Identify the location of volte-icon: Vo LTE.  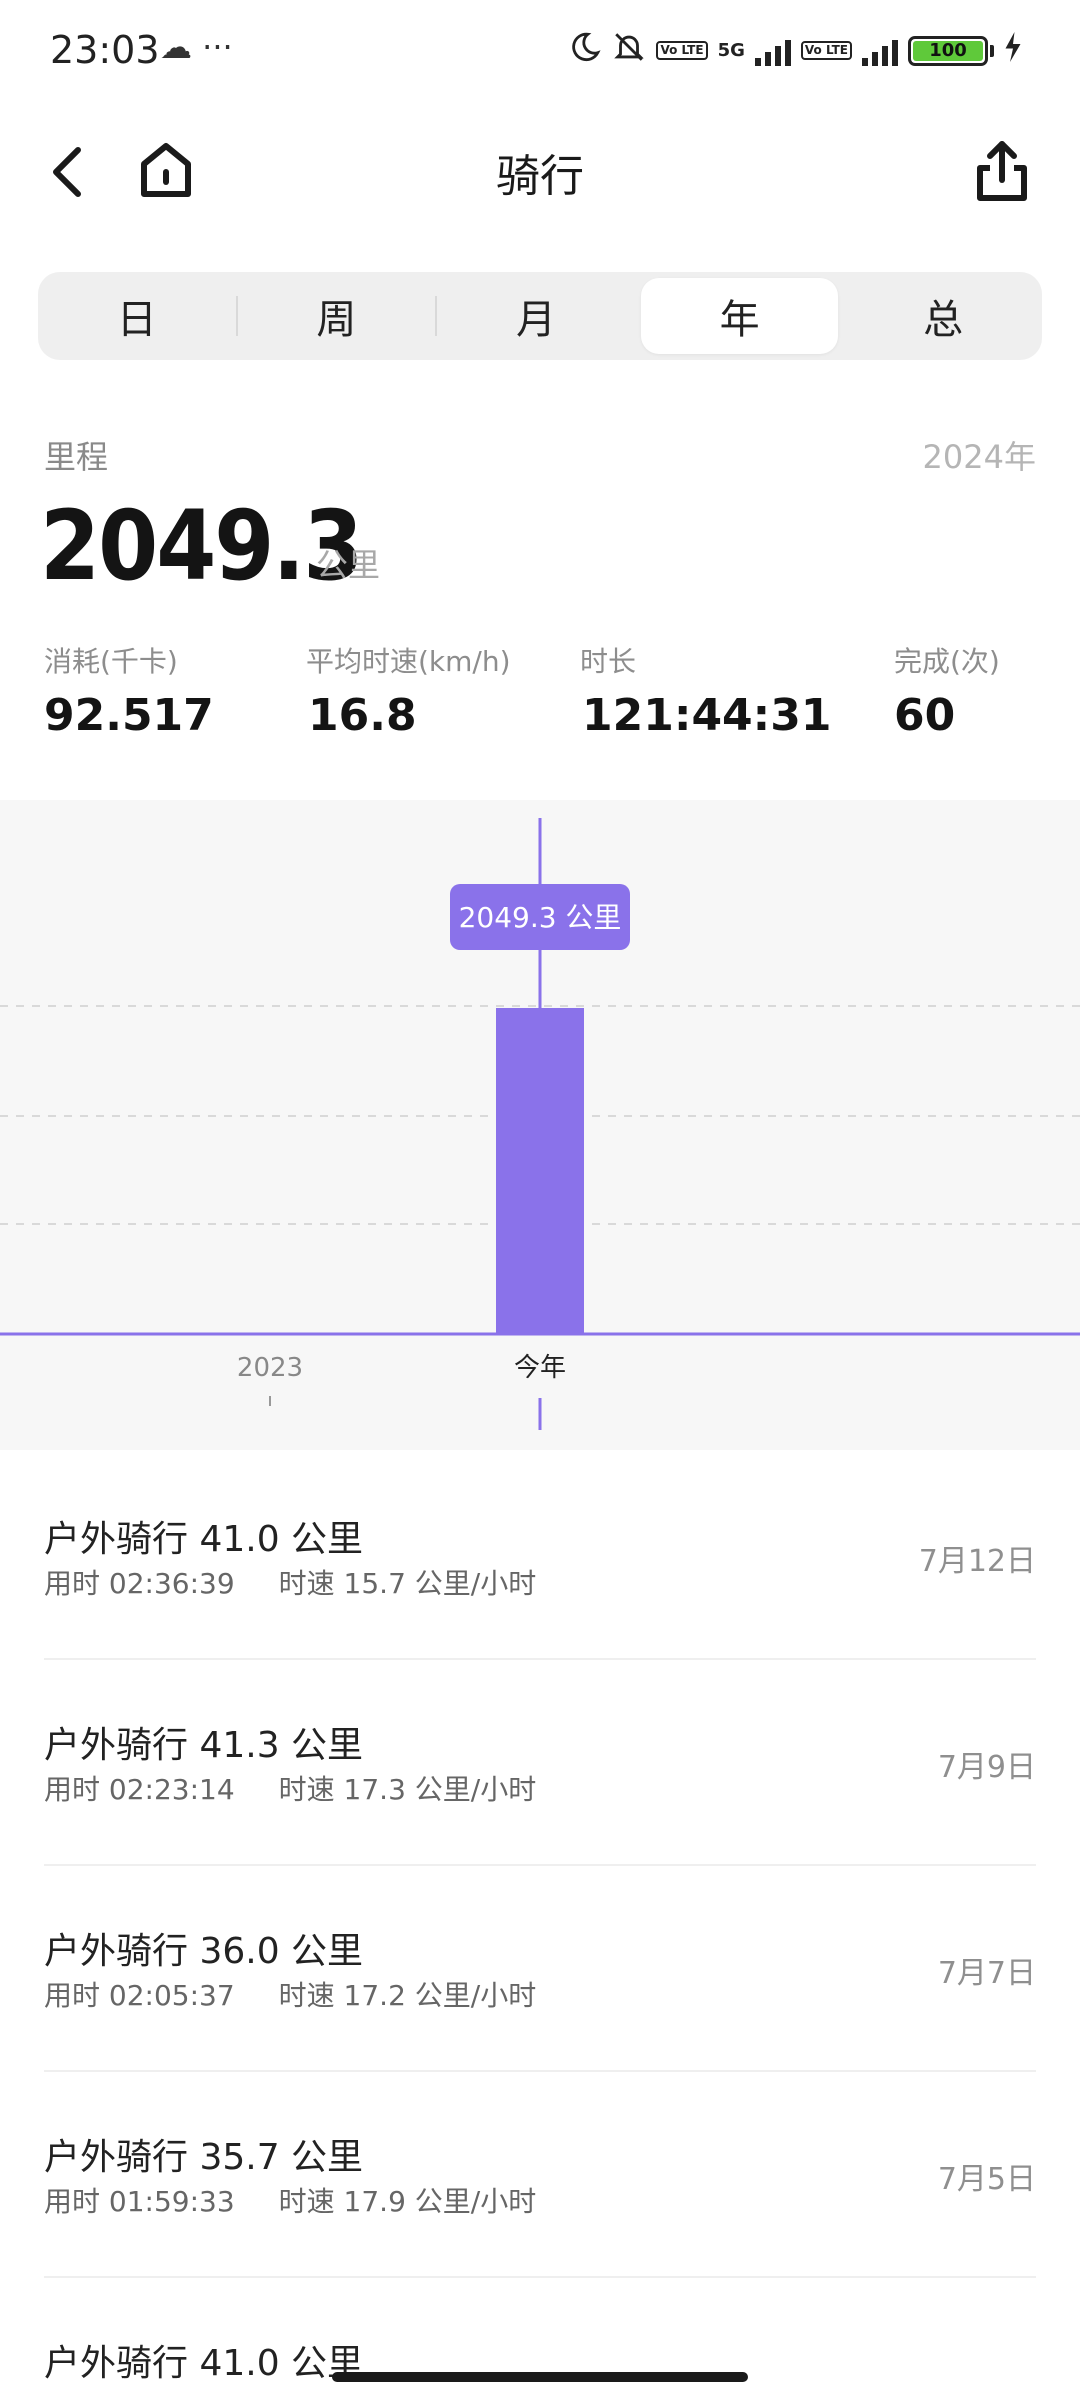
(682, 50).